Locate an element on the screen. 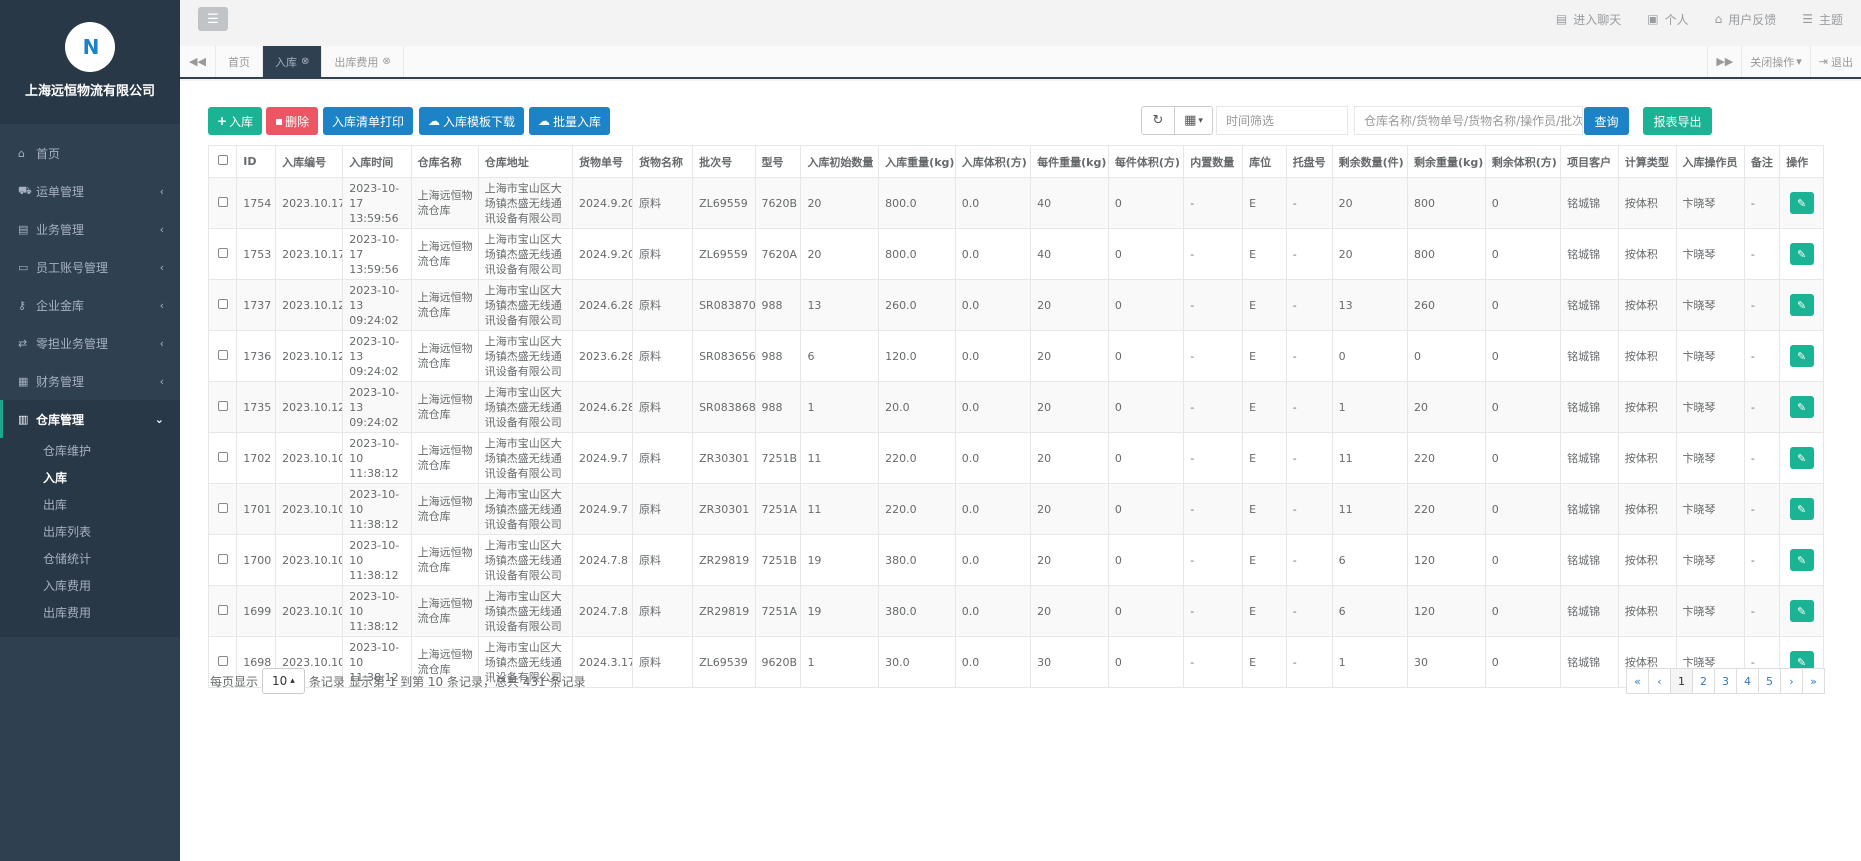 Image resolution: width=1861 pixels, height=861 pixels. template-download-button: ☁ 入库模板下载 is located at coordinates (472, 121).